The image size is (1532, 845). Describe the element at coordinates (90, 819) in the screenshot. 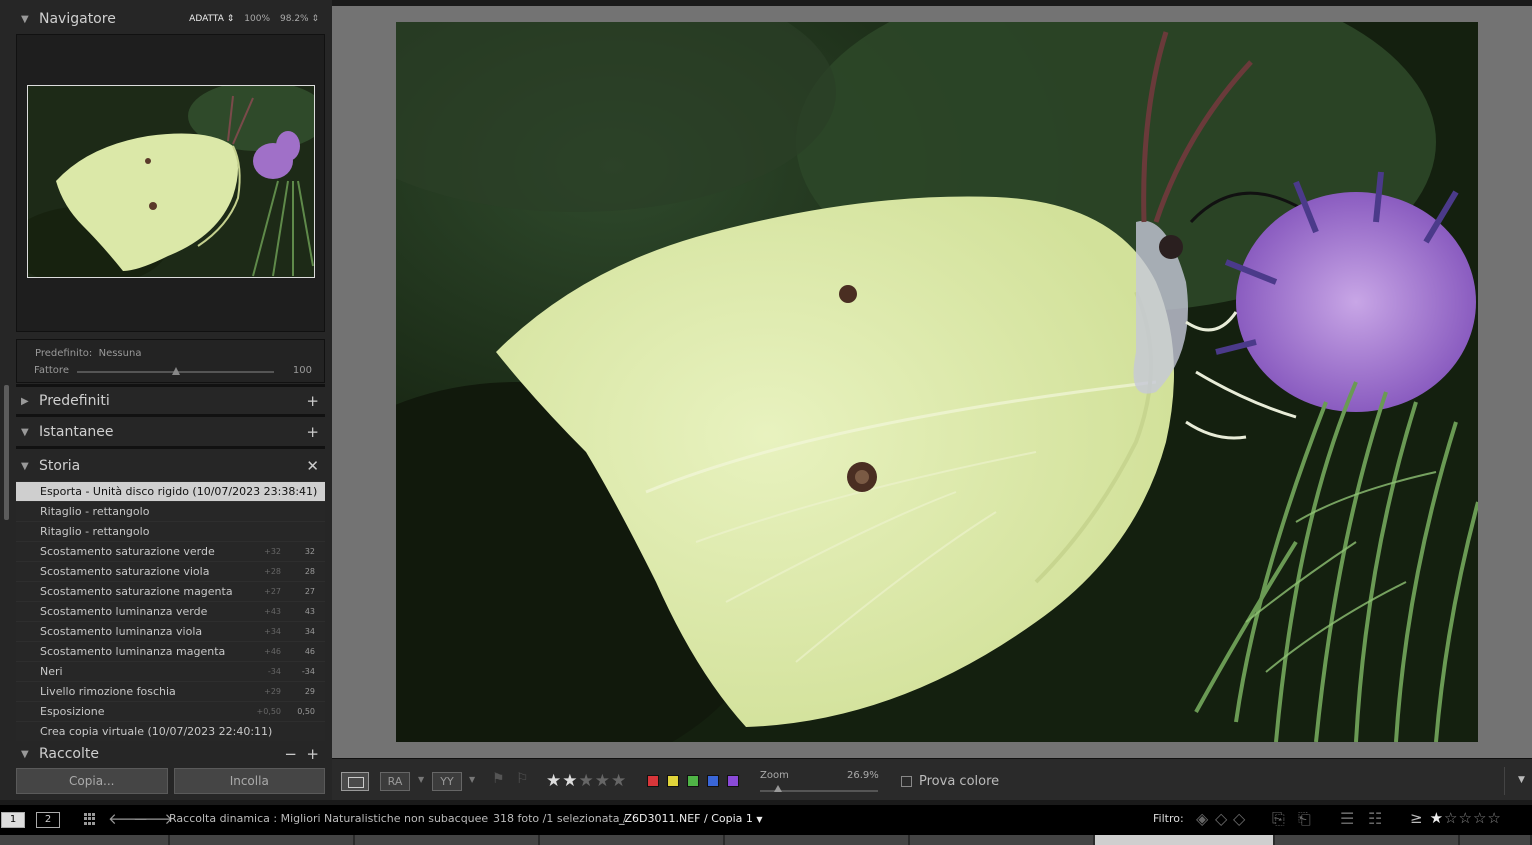

I see `grid-icon` at that location.